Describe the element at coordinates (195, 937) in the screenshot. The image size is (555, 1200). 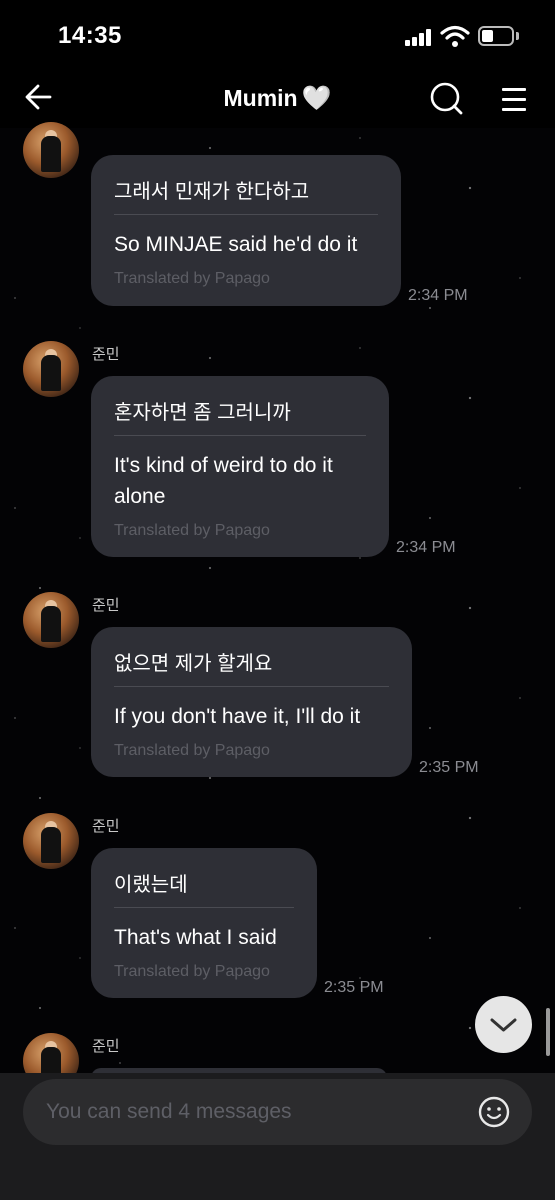
I see `translated-text: That's what I said` at that location.